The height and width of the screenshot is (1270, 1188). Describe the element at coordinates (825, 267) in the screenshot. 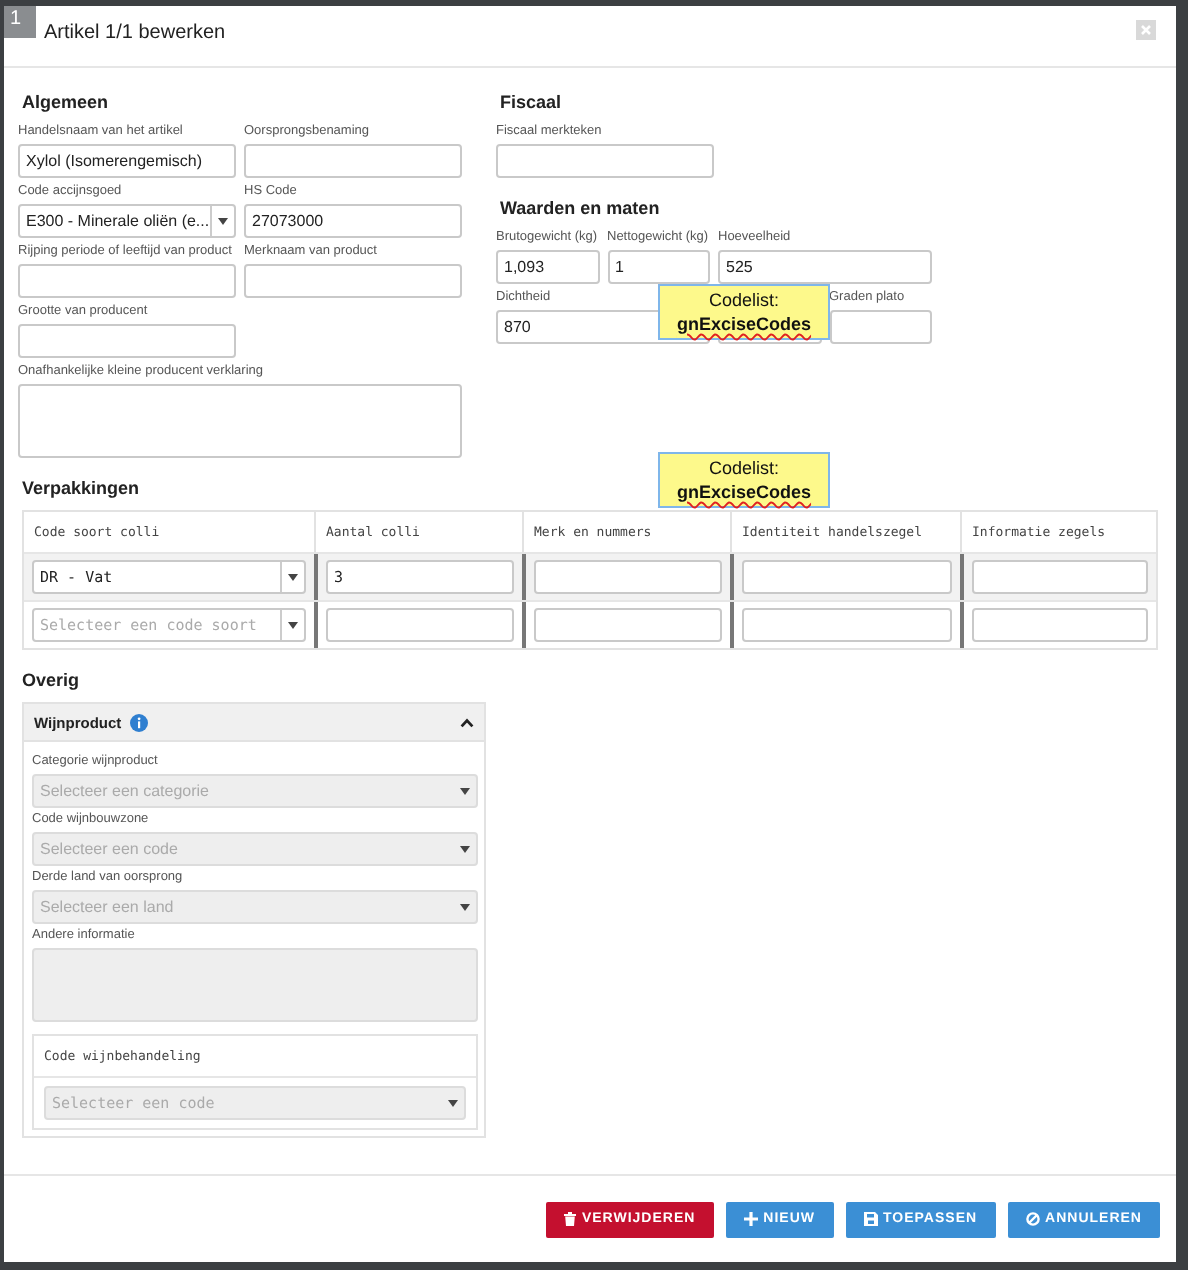

I see `input-field: 525` at that location.